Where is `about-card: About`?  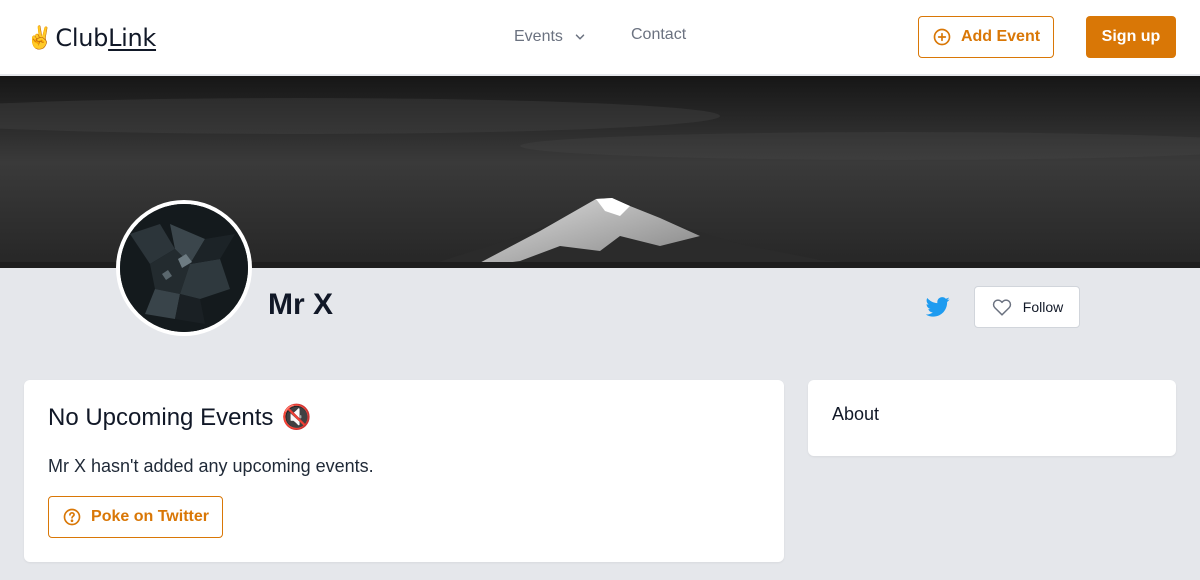
about-card: About is located at coordinates (992, 418).